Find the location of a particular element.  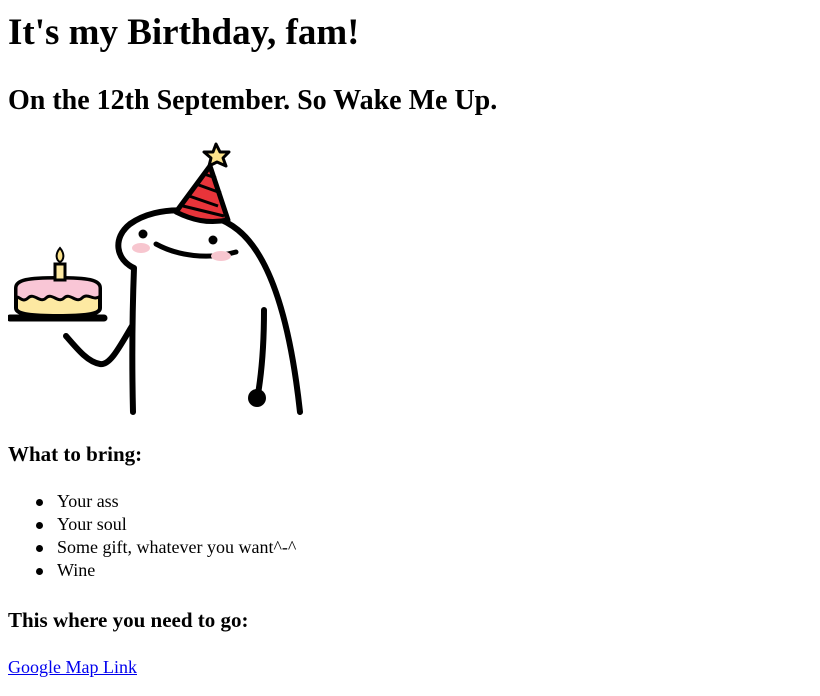

list-item-label: Your ass is located at coordinates (88, 501).